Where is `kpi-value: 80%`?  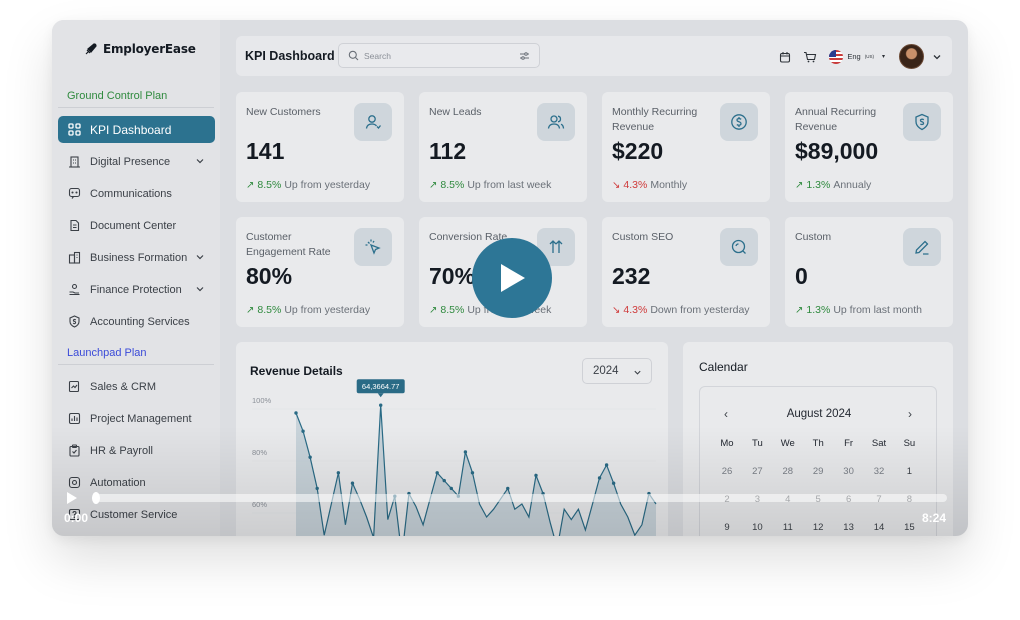 kpi-value: 80% is located at coordinates (269, 276).